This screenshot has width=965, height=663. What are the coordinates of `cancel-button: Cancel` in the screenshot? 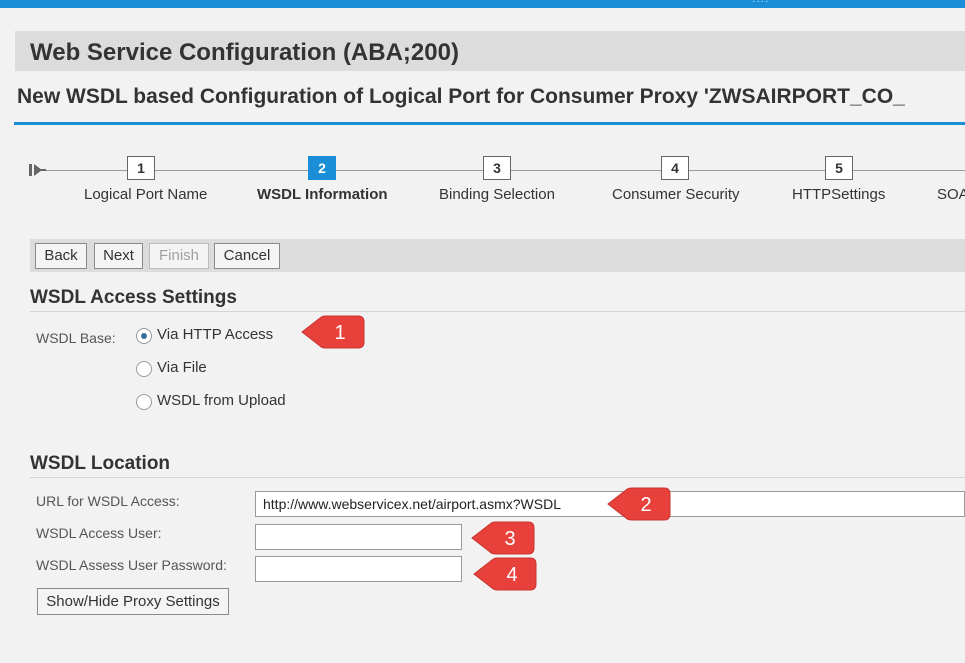 It's located at (247, 256).